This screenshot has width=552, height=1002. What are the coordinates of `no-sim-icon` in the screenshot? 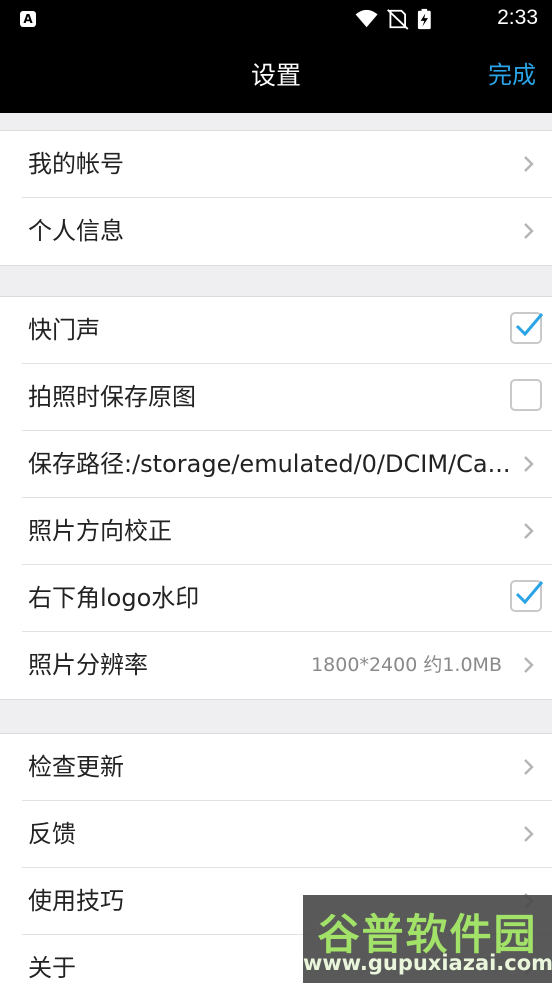 It's located at (398, 19).